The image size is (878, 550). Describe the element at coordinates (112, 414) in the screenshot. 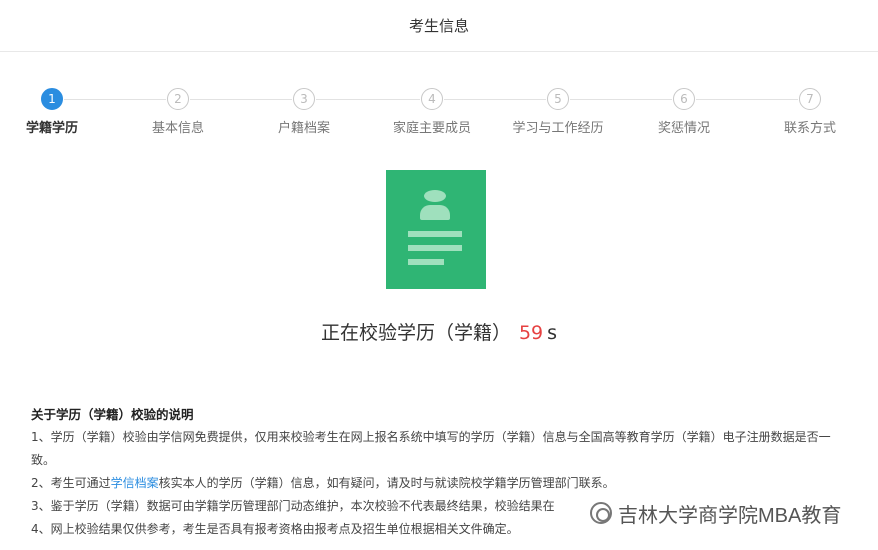

I see `notes-title: 关于学历（学籍）校验的说明` at that location.